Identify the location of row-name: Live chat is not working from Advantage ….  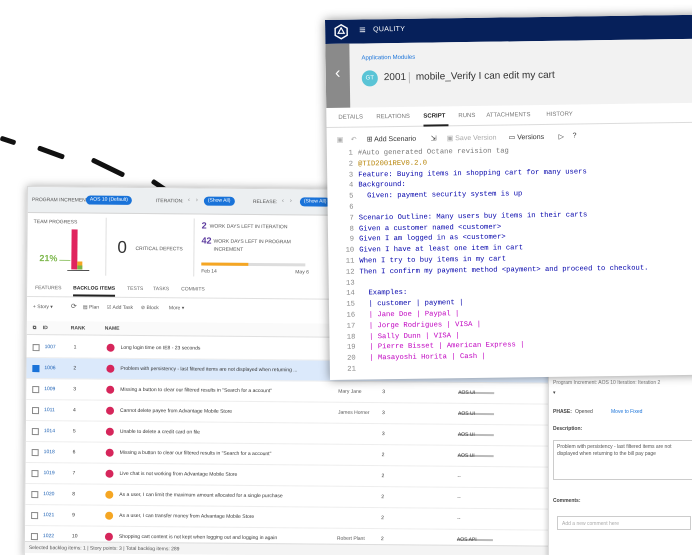
(178, 474).